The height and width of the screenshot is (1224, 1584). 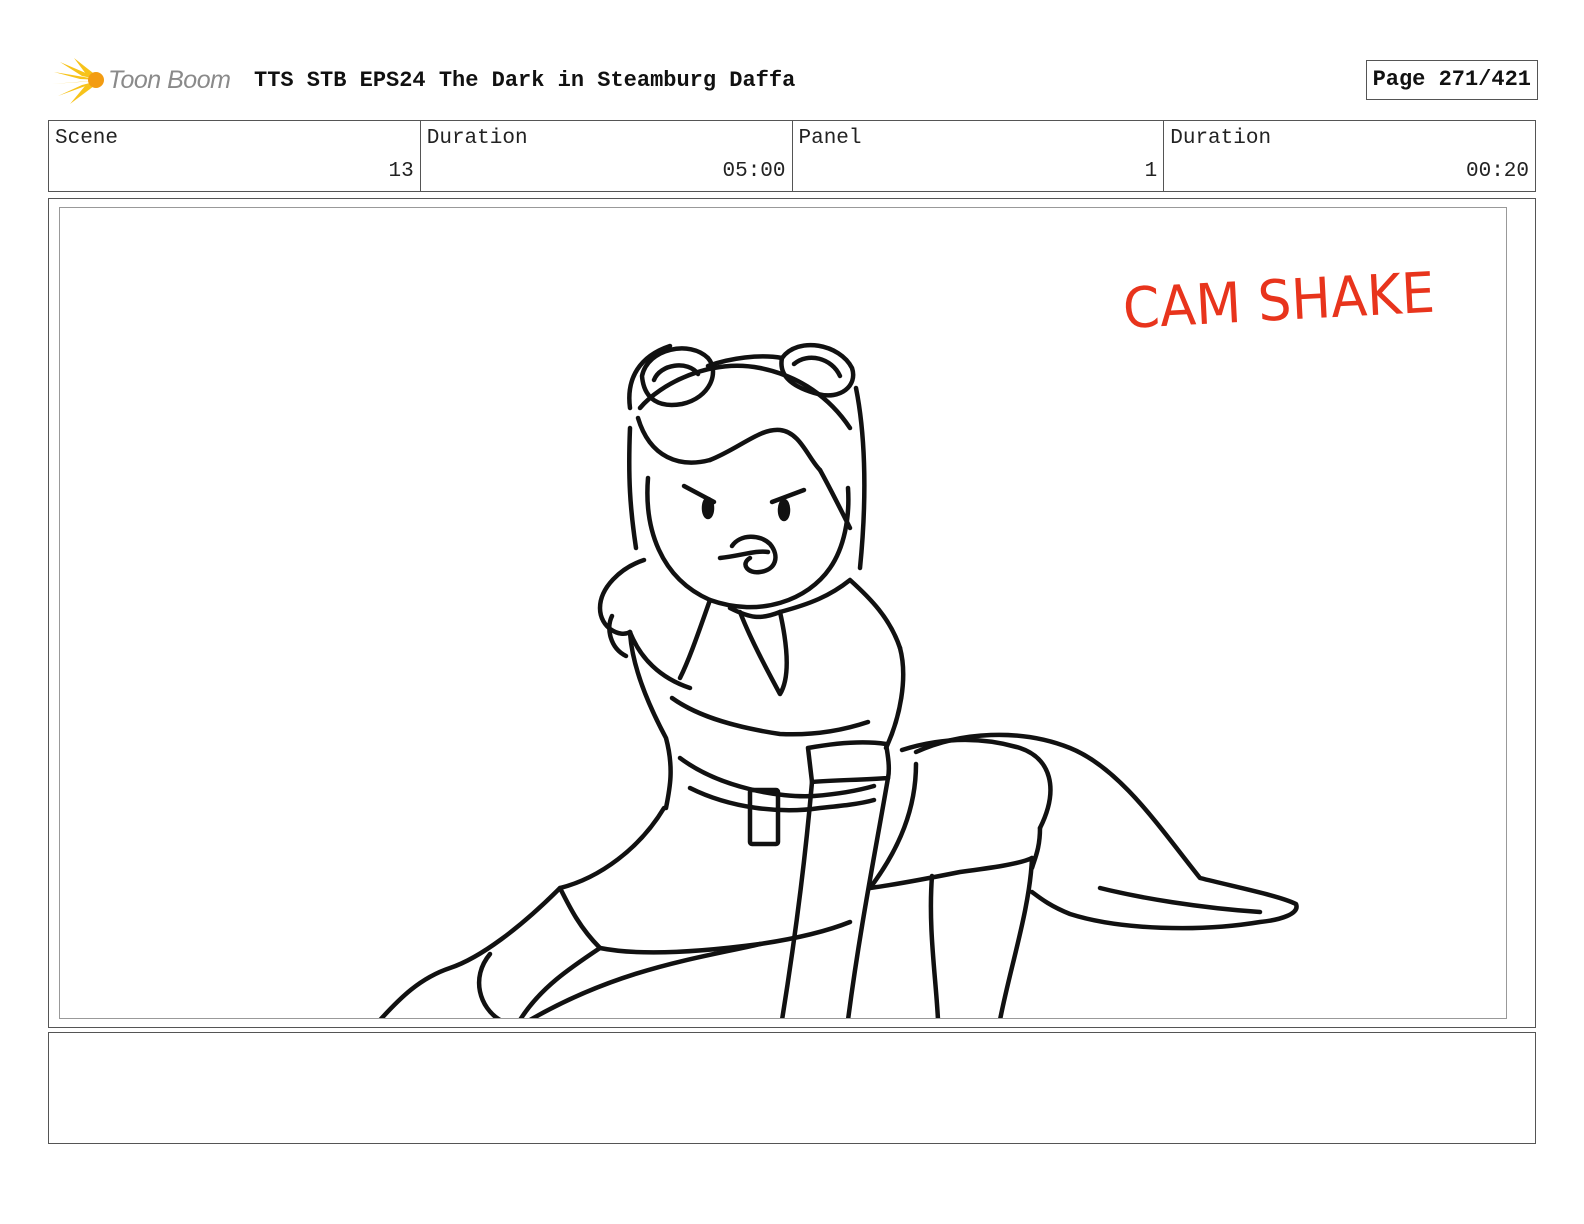 What do you see at coordinates (1349, 156) in the screenshot?
I see `panel-duration-cell: Duration 00:20` at bounding box center [1349, 156].